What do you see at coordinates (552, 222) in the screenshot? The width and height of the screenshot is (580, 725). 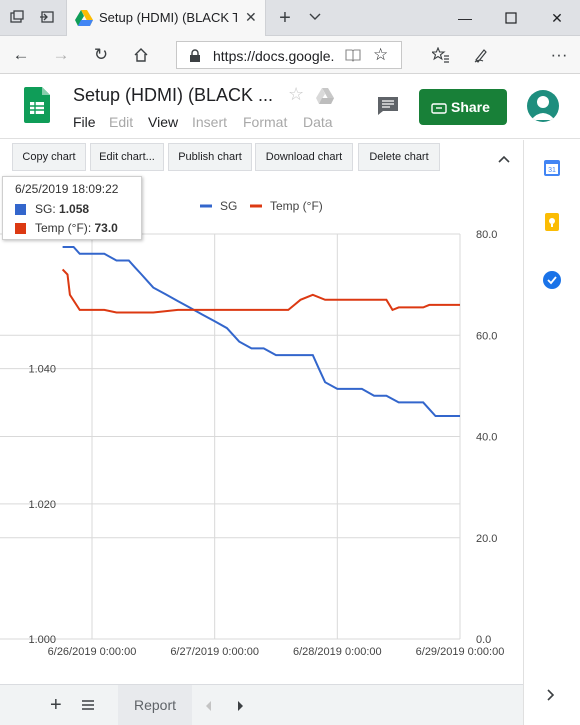 I see `keep-icon` at bounding box center [552, 222].